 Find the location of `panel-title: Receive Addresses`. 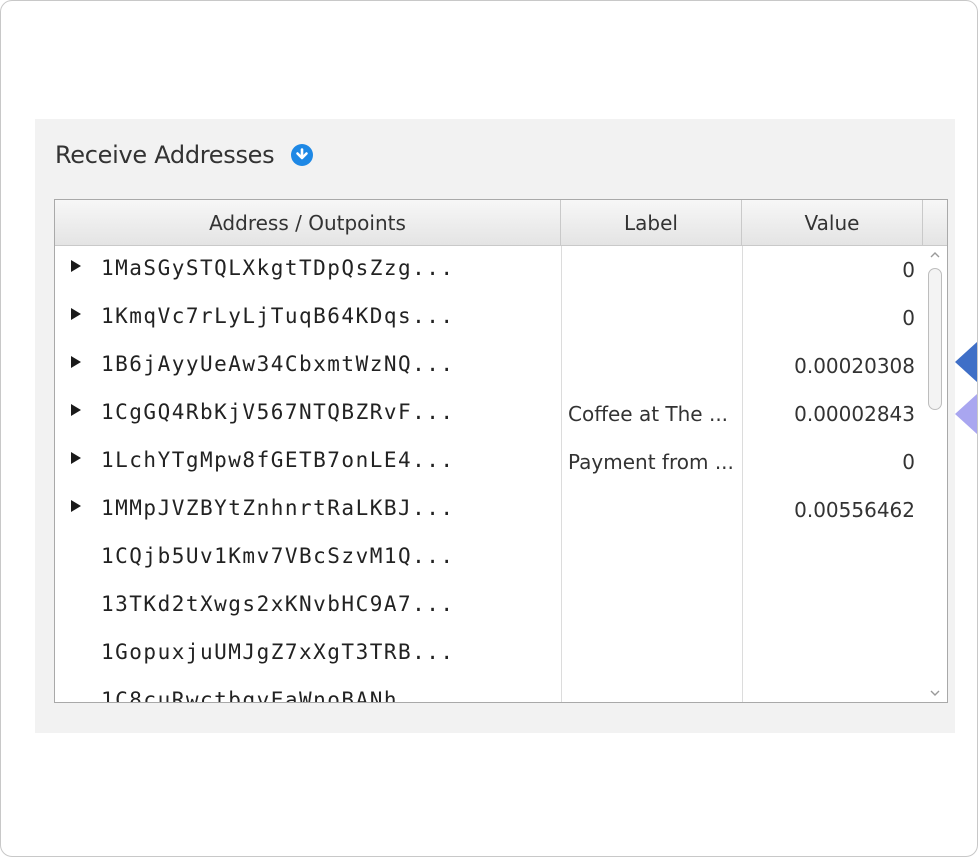

panel-title: Receive Addresses is located at coordinates (165, 155).